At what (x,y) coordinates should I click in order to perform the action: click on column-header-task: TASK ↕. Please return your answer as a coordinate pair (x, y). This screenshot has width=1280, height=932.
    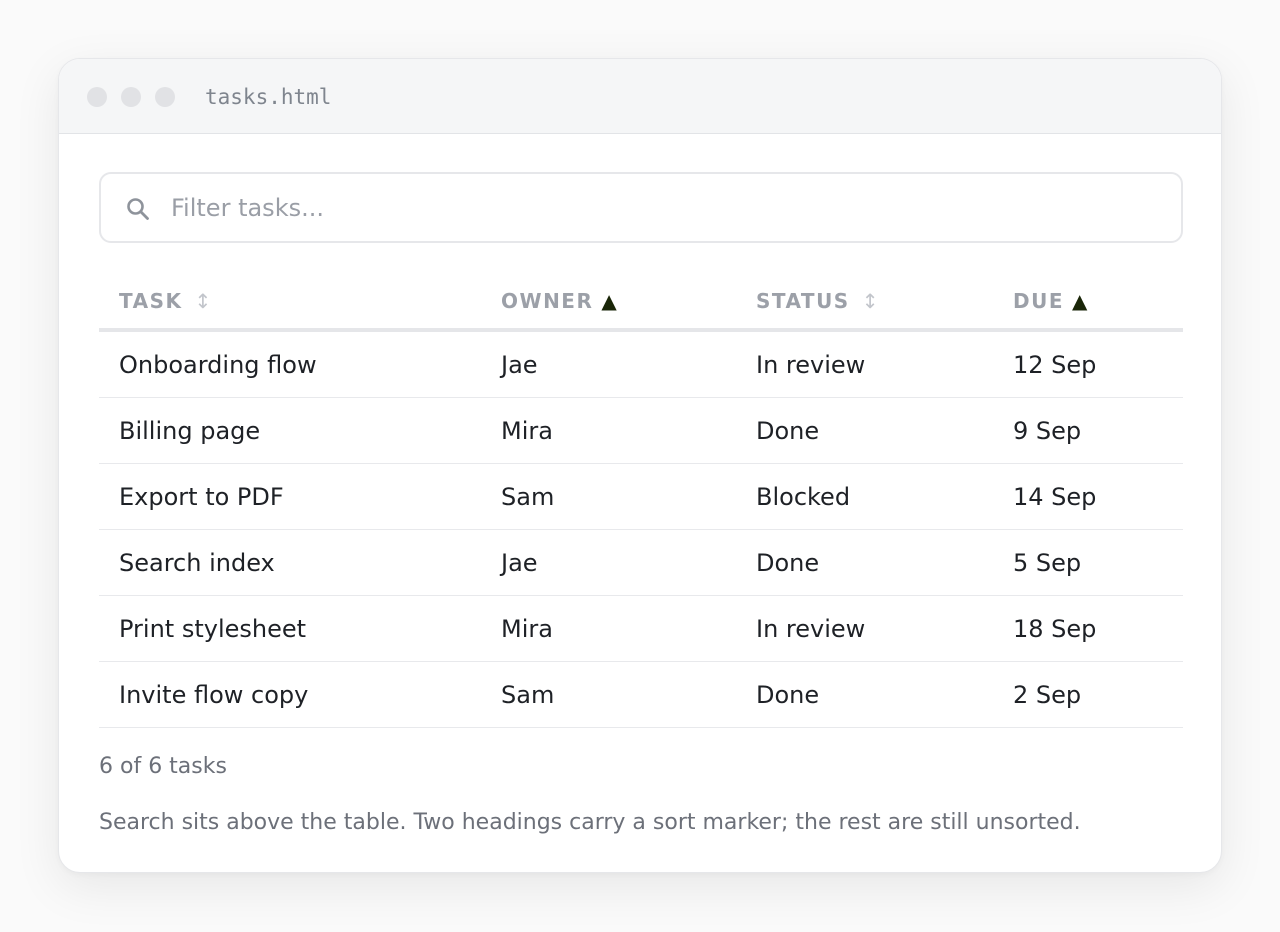
    Looking at the image, I should click on (290, 302).